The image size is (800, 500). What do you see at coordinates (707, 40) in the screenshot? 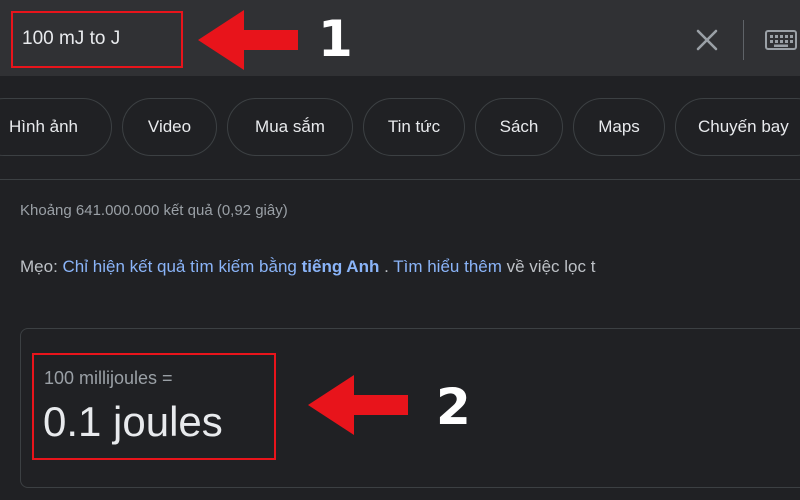
I see `close-icon` at bounding box center [707, 40].